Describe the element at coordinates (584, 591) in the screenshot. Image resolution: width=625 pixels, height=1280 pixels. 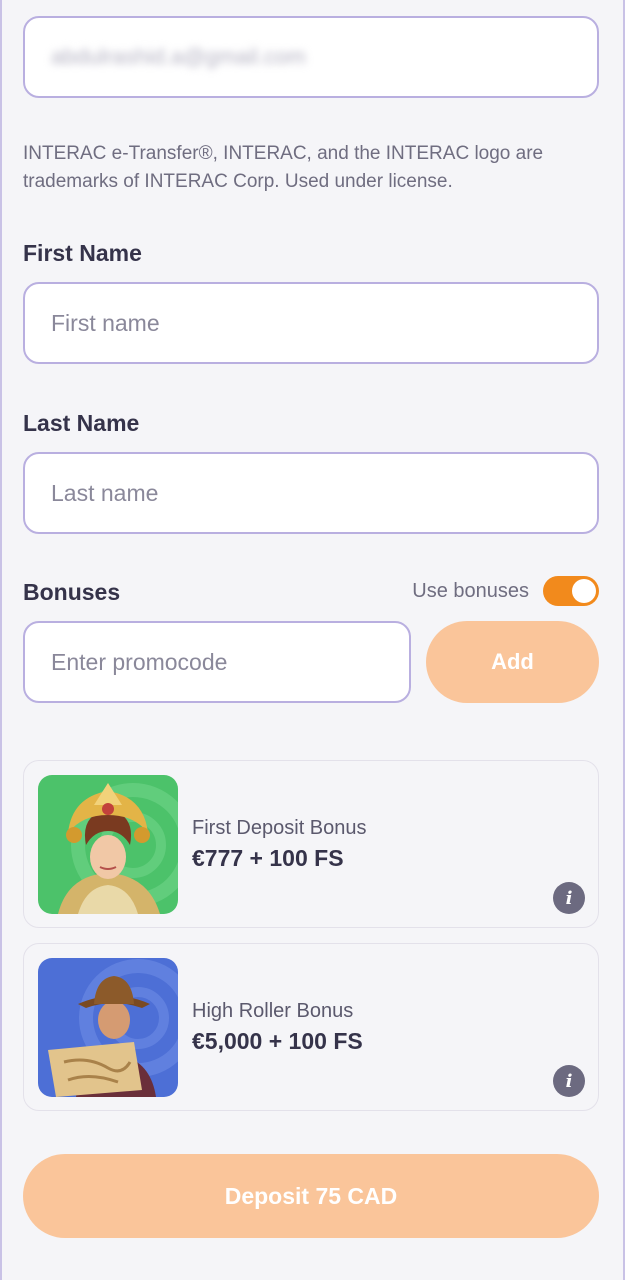
I see `toggle-knob` at that location.